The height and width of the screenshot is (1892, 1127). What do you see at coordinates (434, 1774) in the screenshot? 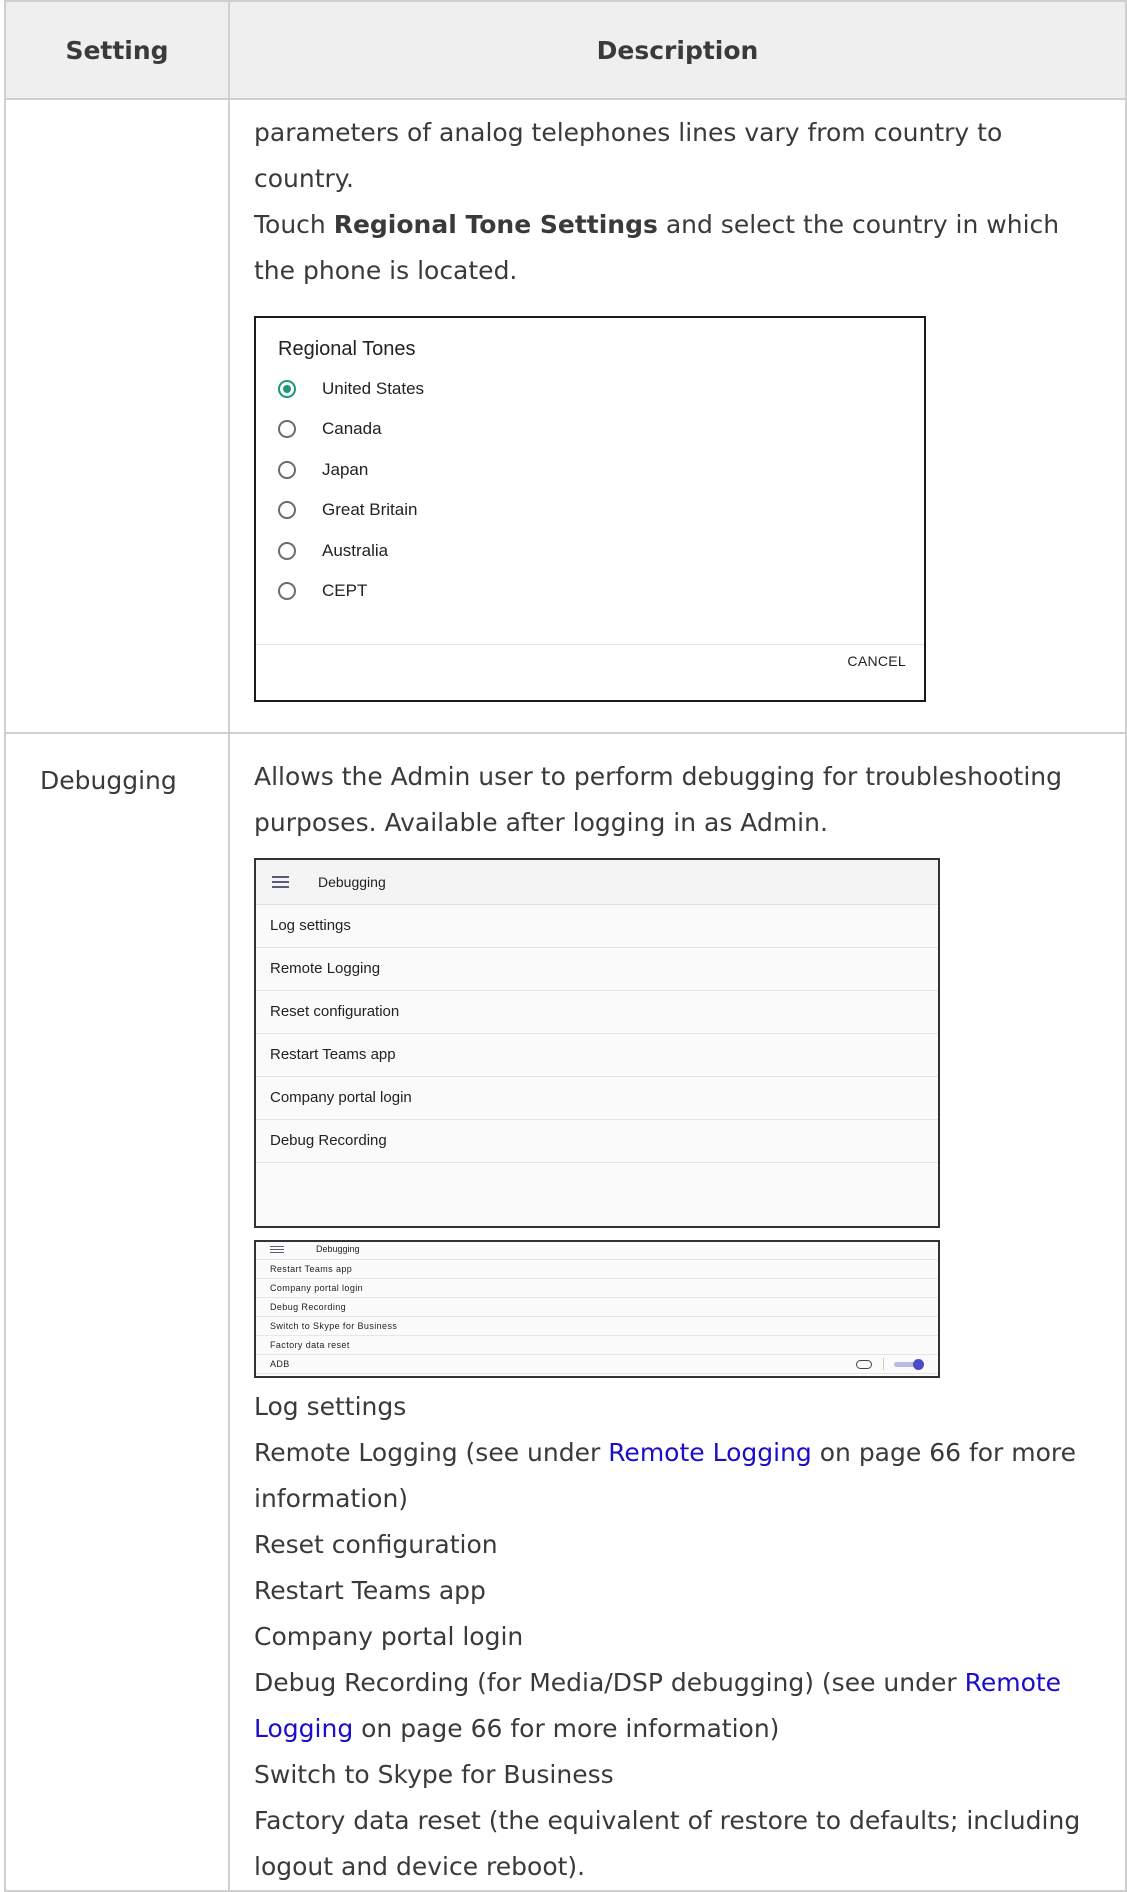
I see `list-item: Switch to Skype for Business` at bounding box center [434, 1774].